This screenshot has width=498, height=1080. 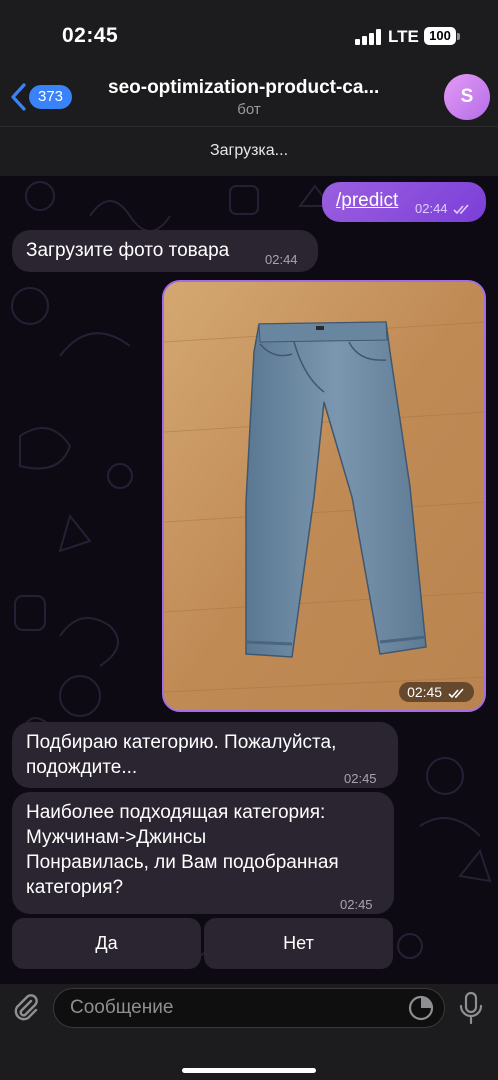 What do you see at coordinates (75, 887) in the screenshot?
I see `message-line: категория?` at bounding box center [75, 887].